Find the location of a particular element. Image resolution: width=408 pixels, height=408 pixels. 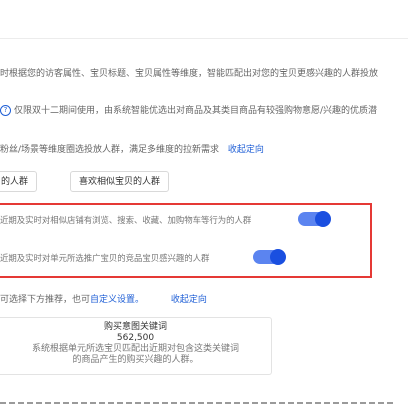

info-icon: ? is located at coordinates (5, 110).